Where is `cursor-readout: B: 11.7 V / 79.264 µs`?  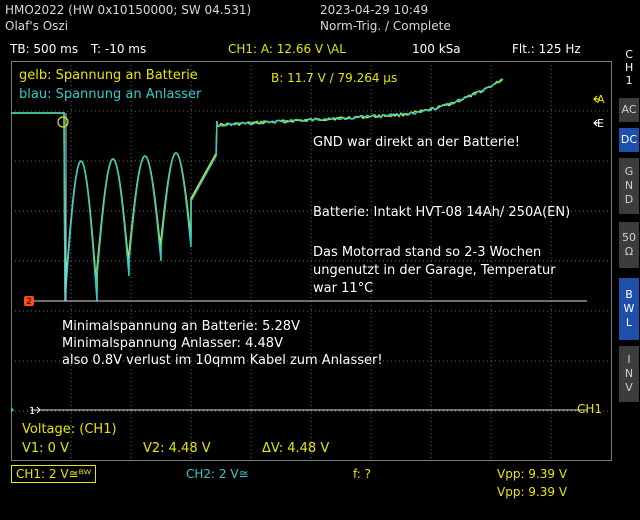 cursor-readout: B: 11.7 V / 79.264 µs is located at coordinates (334, 78).